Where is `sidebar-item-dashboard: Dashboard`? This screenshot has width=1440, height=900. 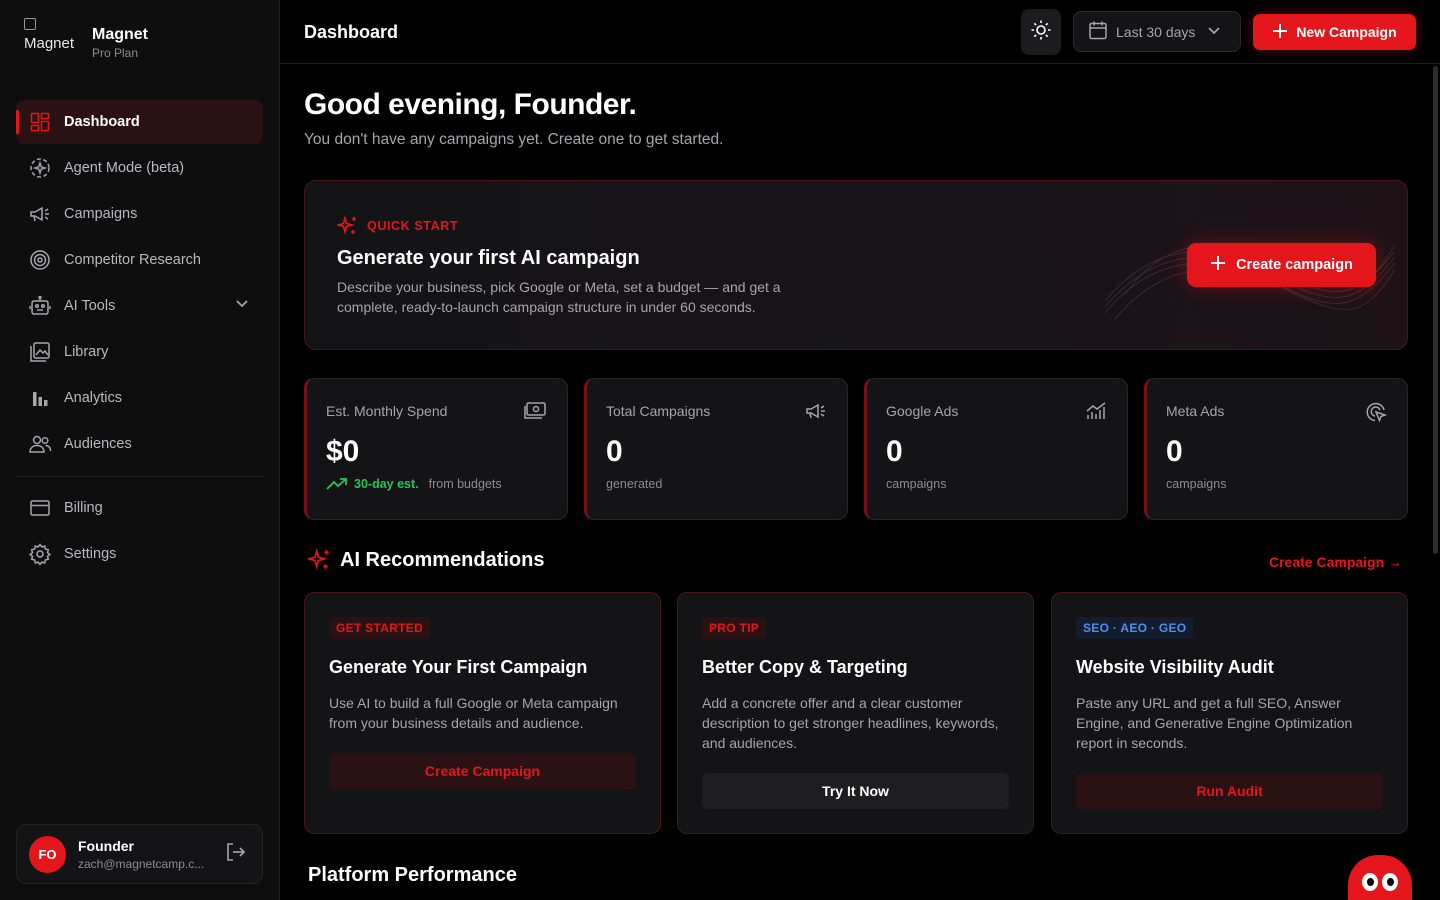
sidebar-item-dashboard: Dashboard is located at coordinates (139, 122).